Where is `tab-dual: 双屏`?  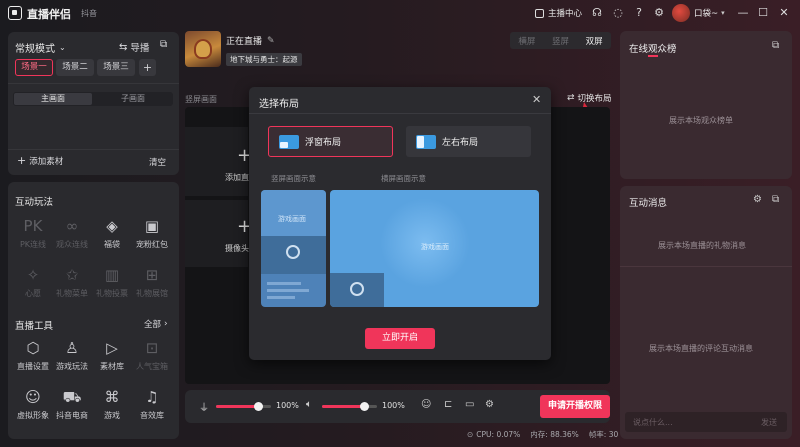 tab-dual: 双屏 is located at coordinates (594, 41).